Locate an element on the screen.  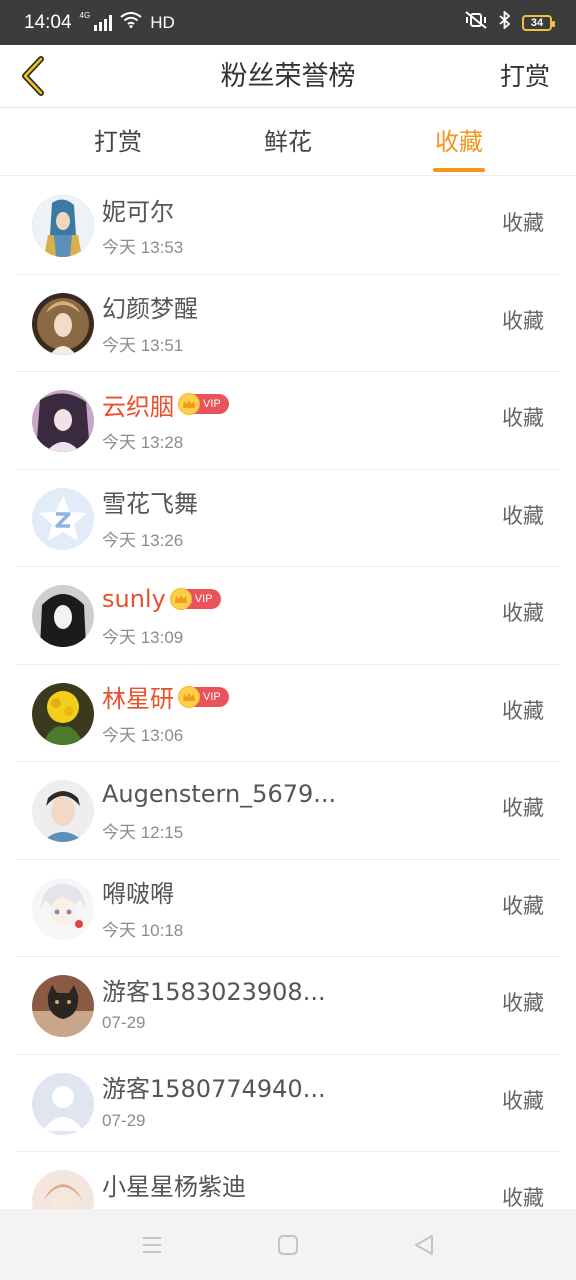
system-nav-bar is located at coordinates (288, 1244).